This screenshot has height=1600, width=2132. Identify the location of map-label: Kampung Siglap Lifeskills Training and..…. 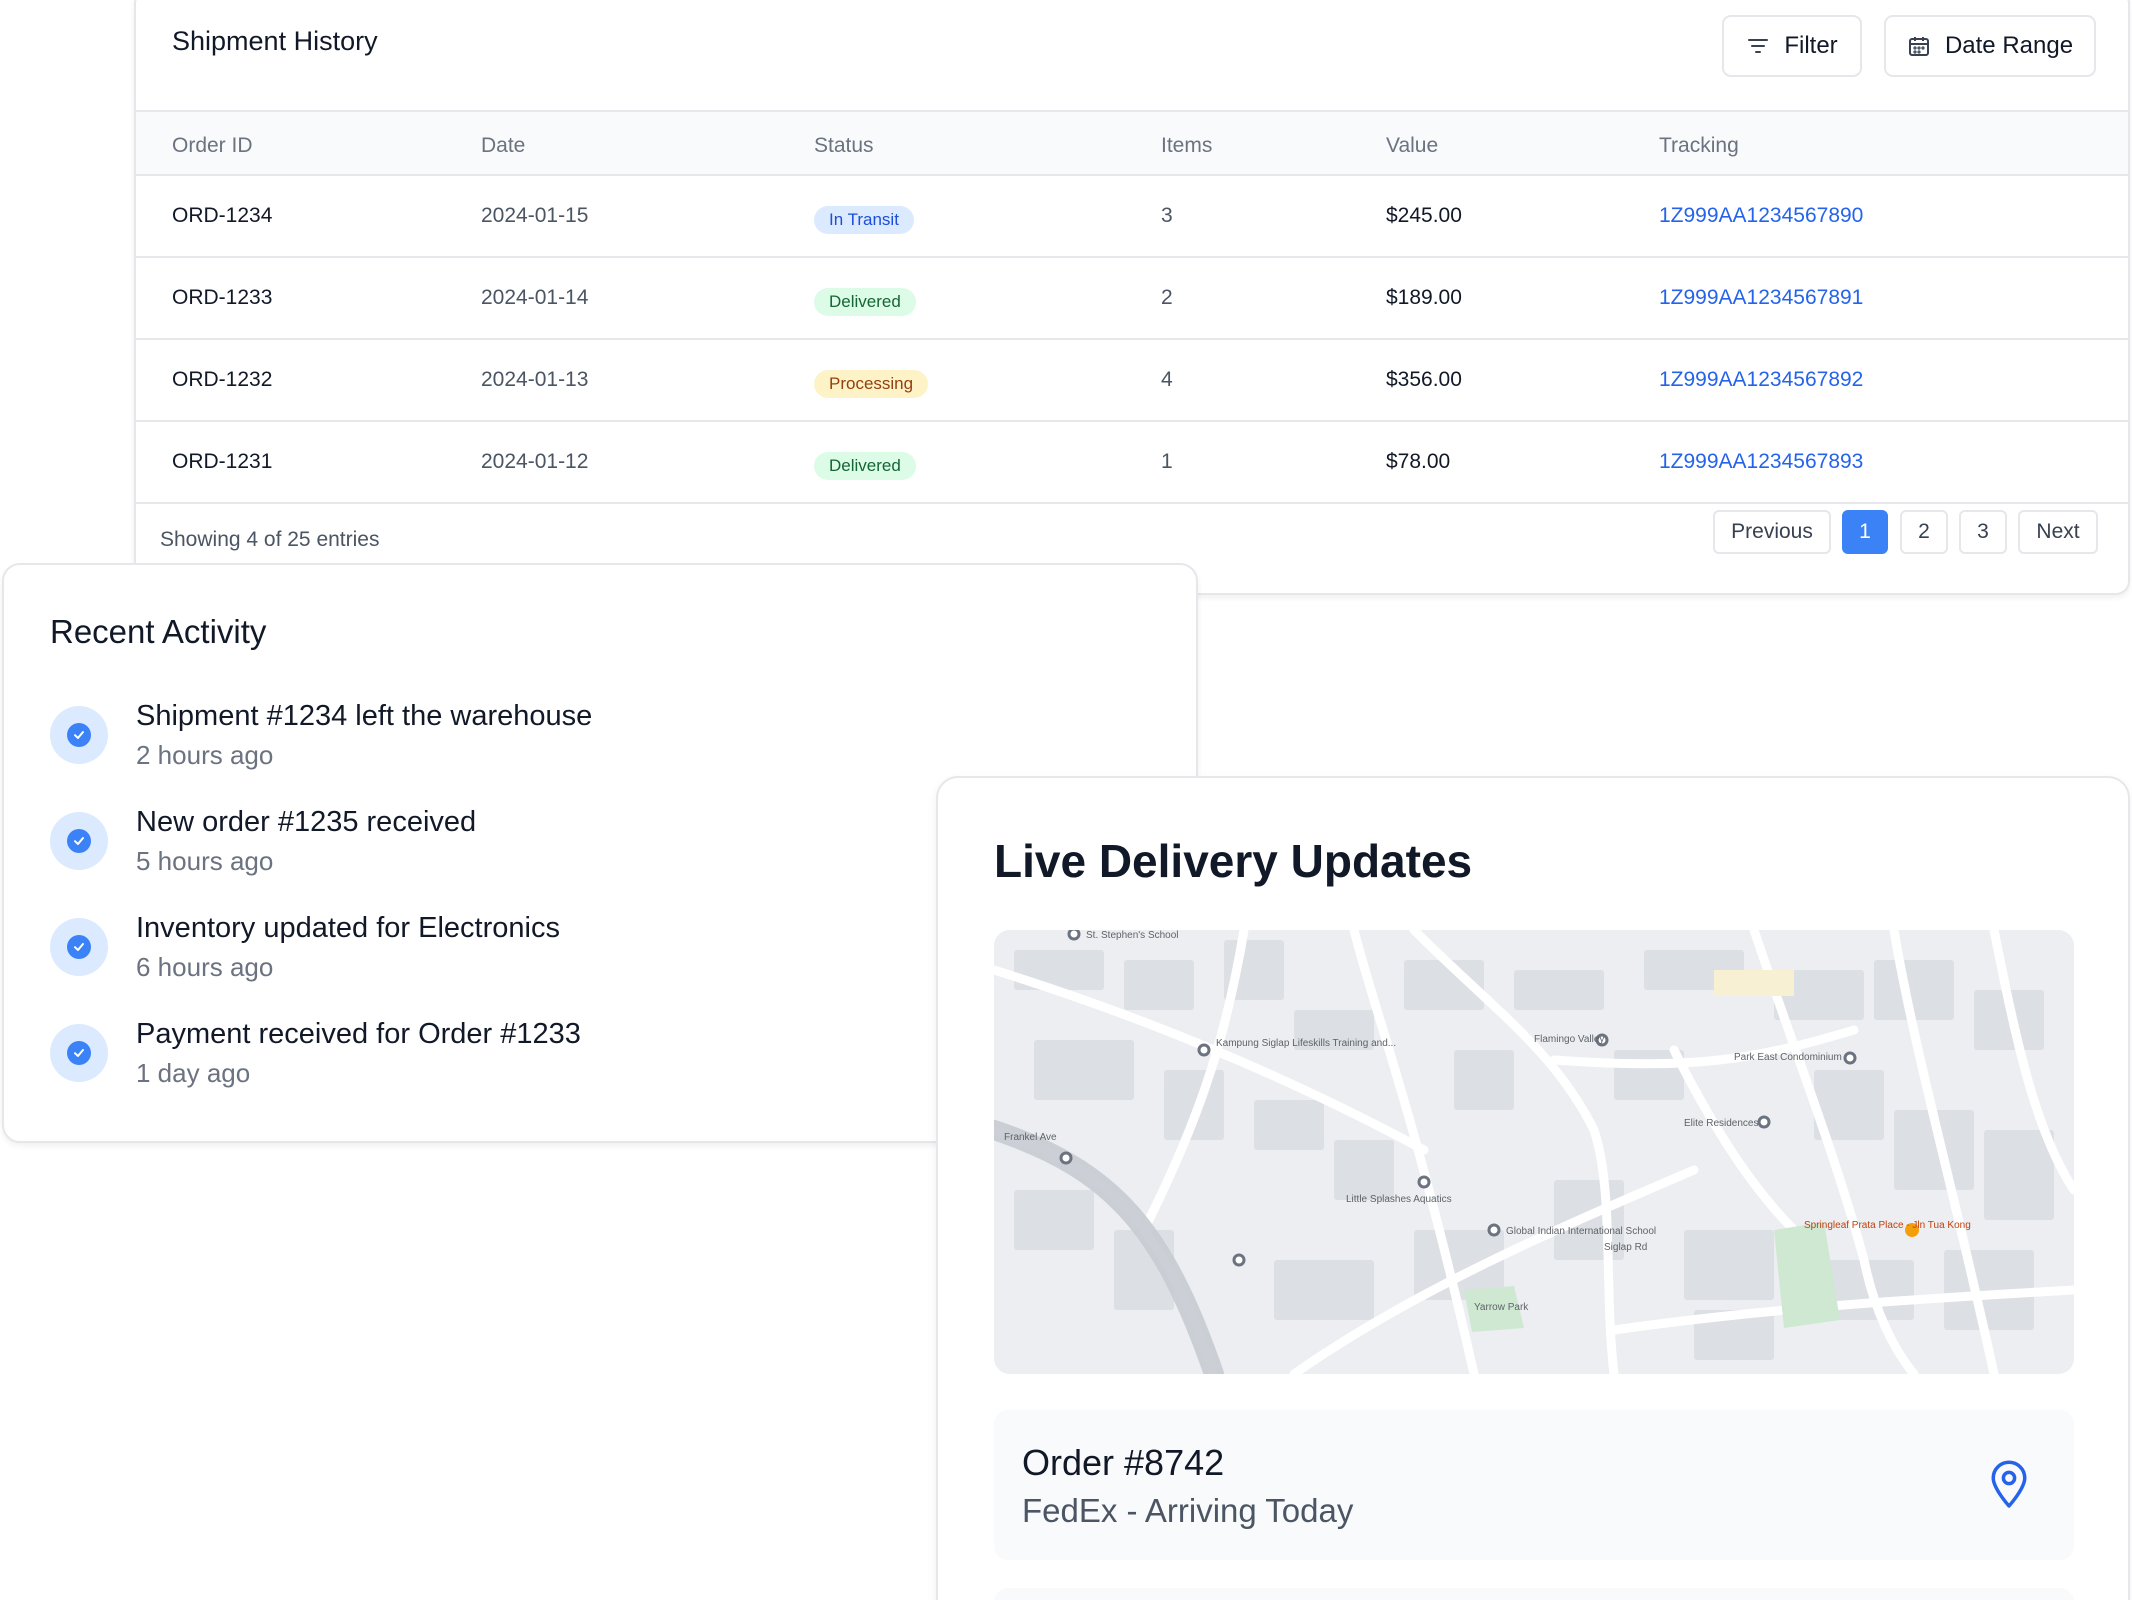
(1306, 1043).